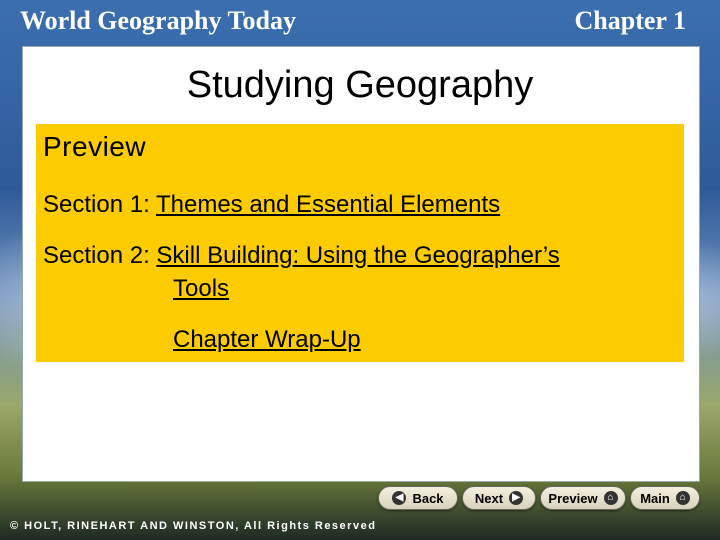  I want to click on section1-row: Section 1: Themes and Essential Elements, so click(271, 205).